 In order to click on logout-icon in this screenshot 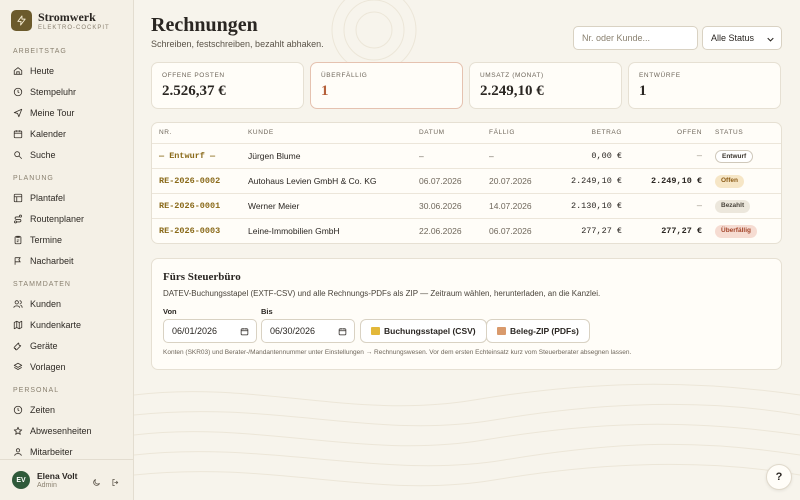, I will do `click(115, 483)`.